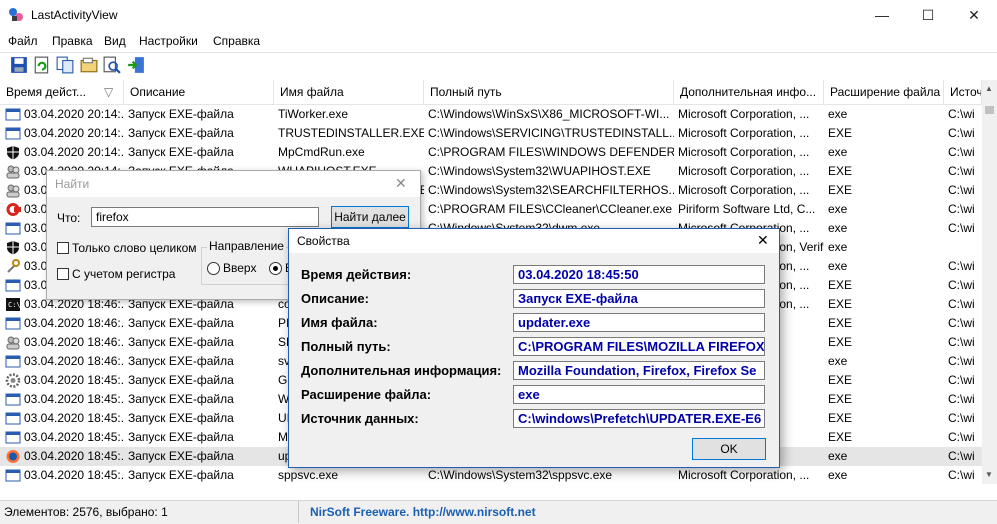  Describe the element at coordinates (246, 246) in the screenshot. I see `direction-label: Направление` at that location.